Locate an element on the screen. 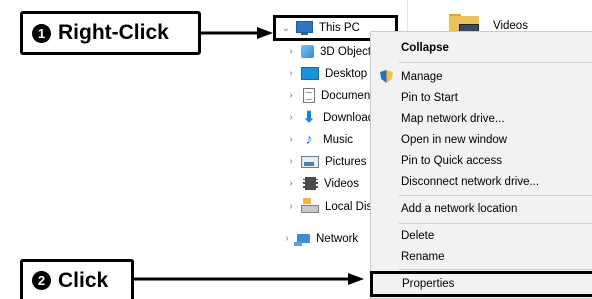  nav-label-this-pc: This PC is located at coordinates (339, 28).